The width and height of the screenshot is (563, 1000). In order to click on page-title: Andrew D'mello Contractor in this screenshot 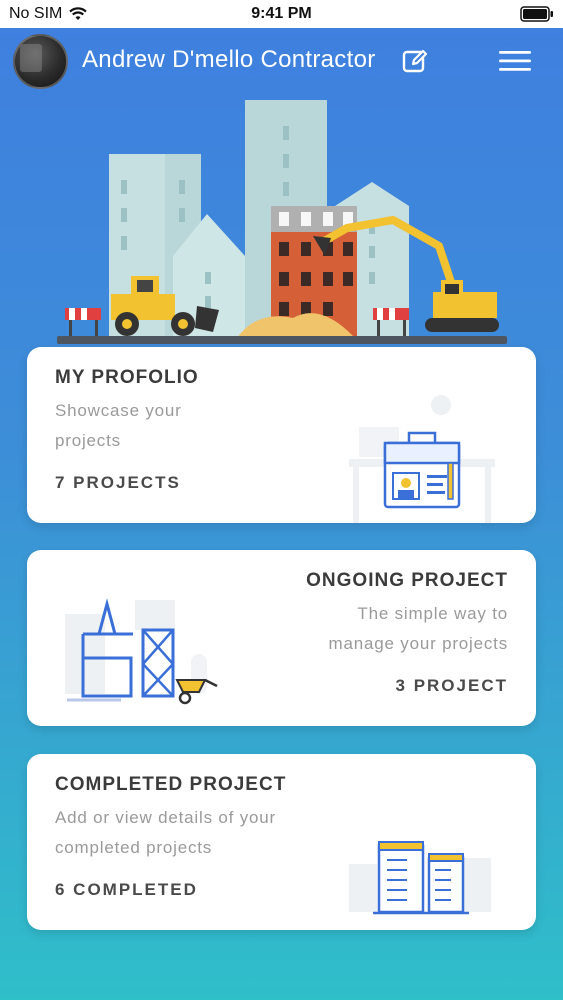, I will do `click(229, 59)`.